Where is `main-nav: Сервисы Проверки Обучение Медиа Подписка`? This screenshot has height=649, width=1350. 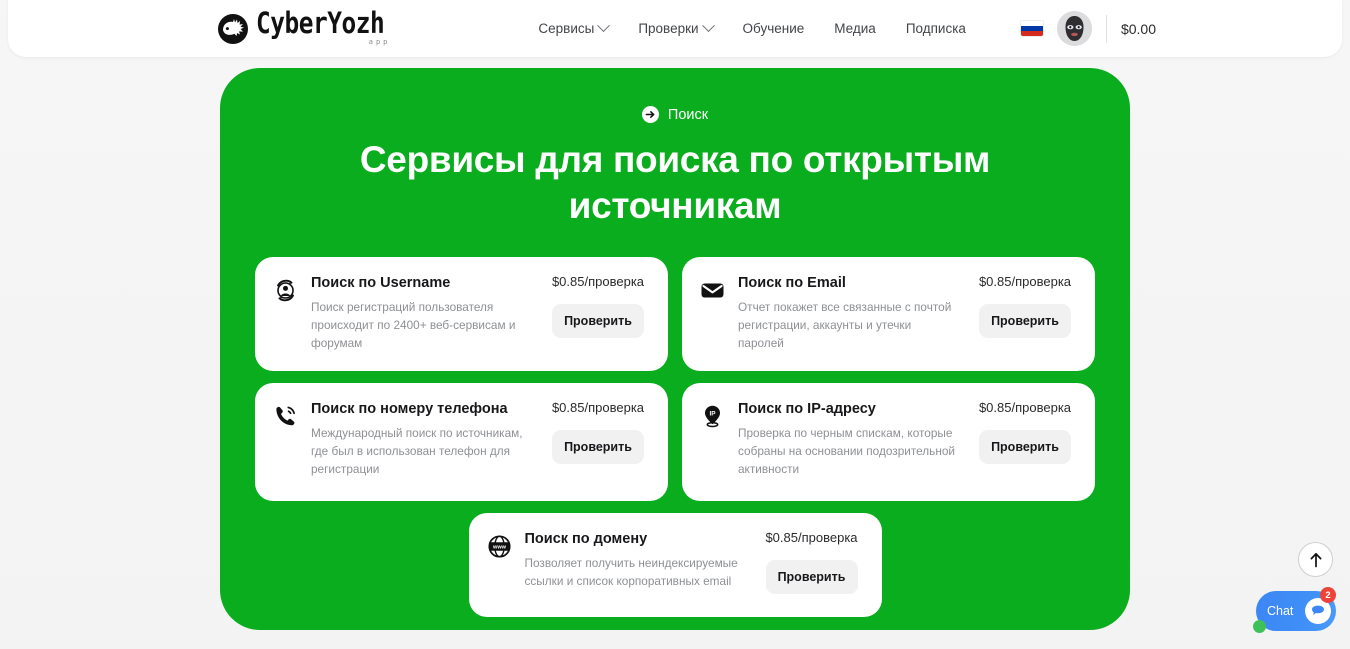
main-nav: Сервисы Проверки Обучение Медиа Подписка is located at coordinates (752, 27).